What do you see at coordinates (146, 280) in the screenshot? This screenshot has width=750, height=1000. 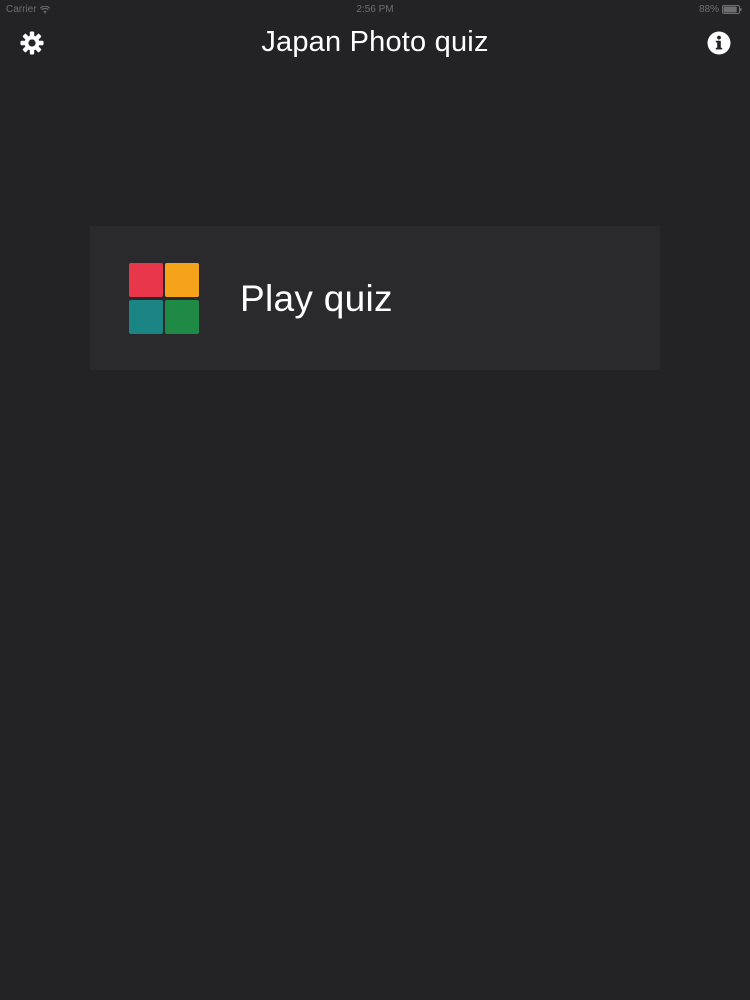 I see `tile-red` at bounding box center [146, 280].